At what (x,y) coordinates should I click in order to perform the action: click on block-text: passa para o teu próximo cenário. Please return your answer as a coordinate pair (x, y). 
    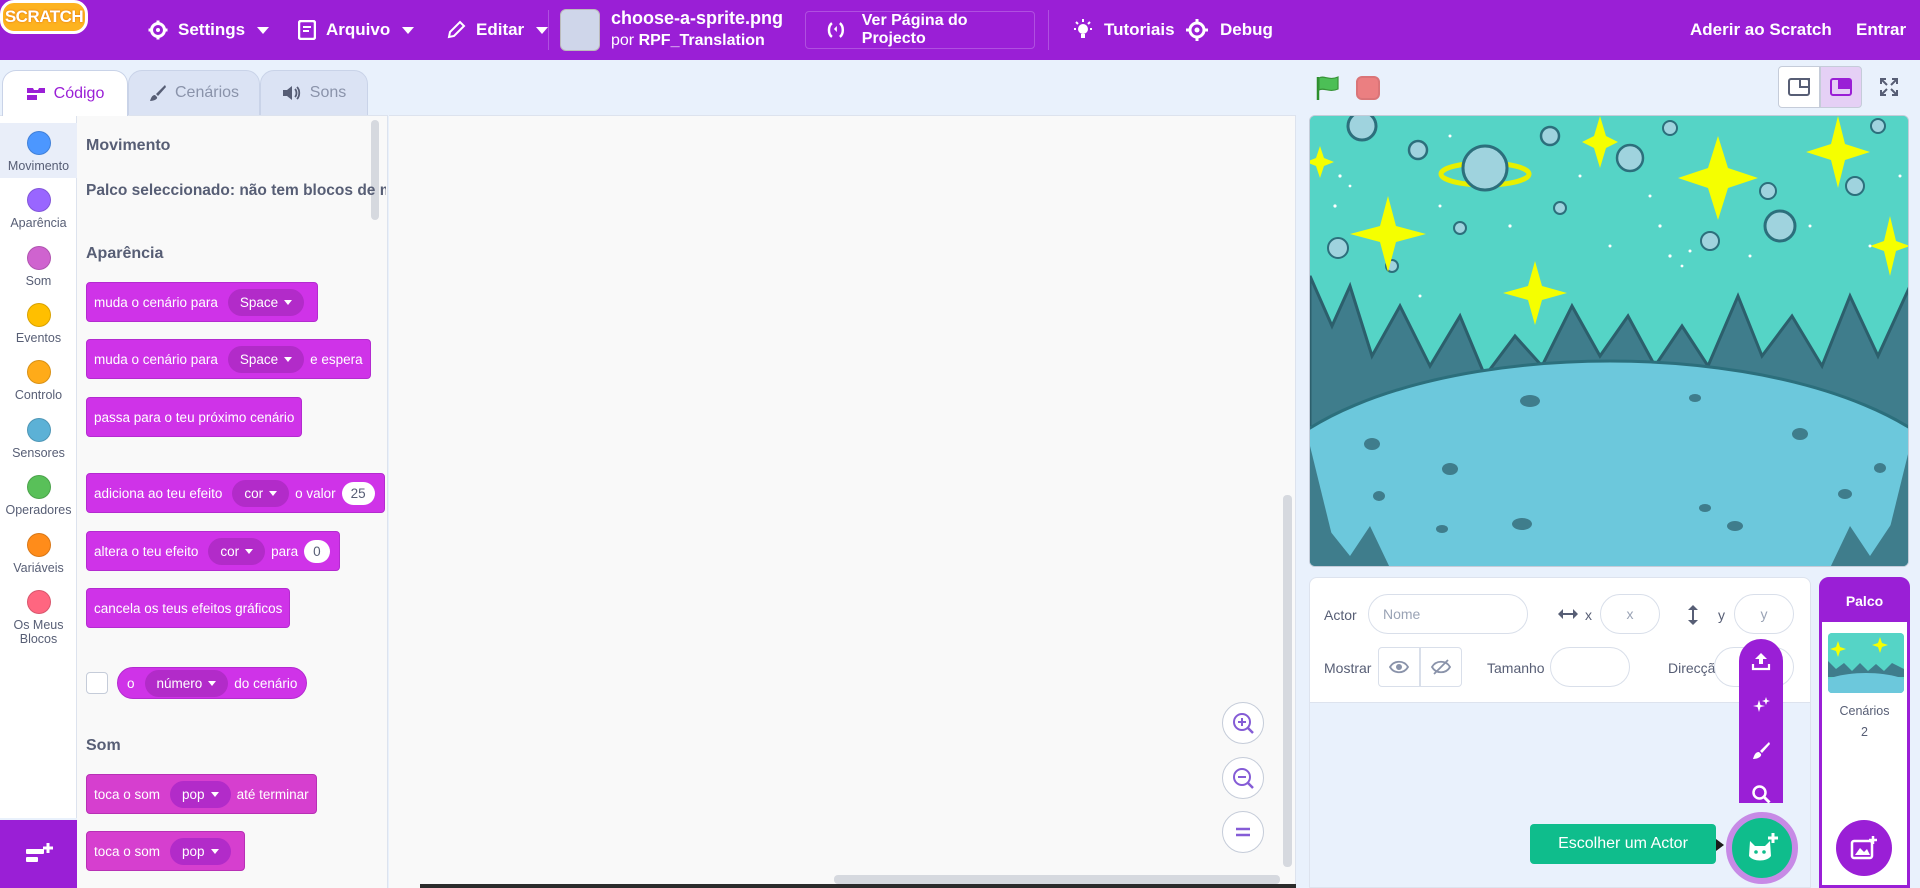
    Looking at the image, I should click on (194, 417).